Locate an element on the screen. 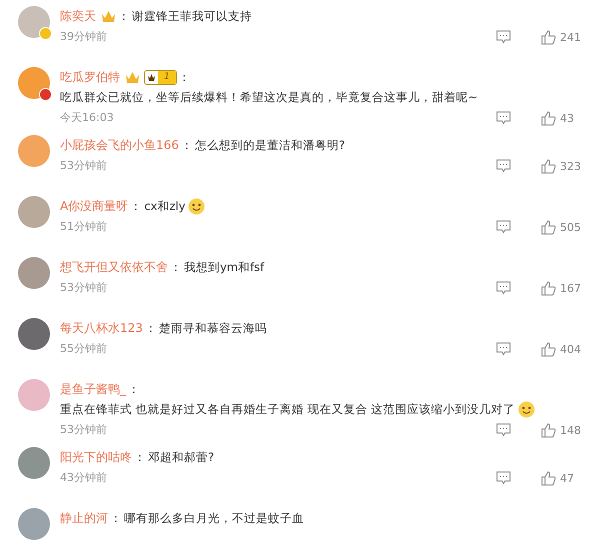  comment-time: 今天16:03 is located at coordinates (87, 118).